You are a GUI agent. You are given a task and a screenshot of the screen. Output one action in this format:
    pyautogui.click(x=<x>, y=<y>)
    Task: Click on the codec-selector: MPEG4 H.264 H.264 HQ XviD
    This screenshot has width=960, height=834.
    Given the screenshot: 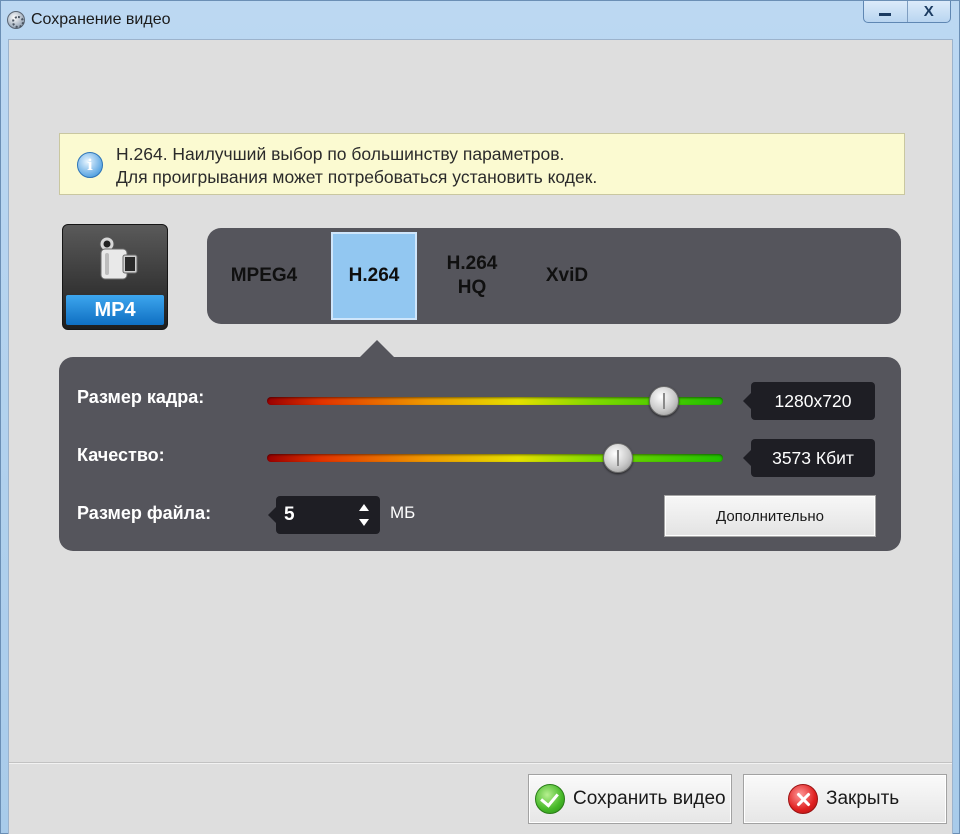 What is the action you would take?
    pyautogui.click(x=554, y=276)
    